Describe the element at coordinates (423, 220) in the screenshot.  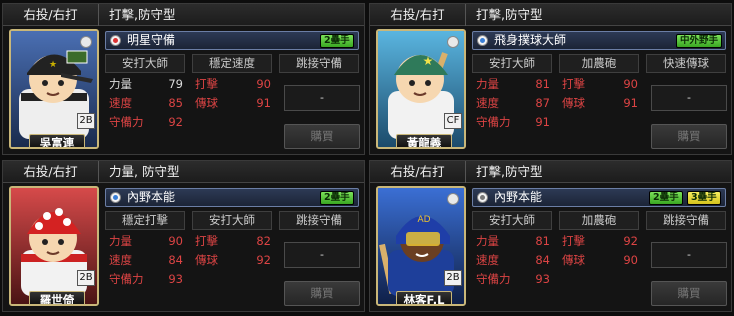
I see `svg-text: AD` at that location.